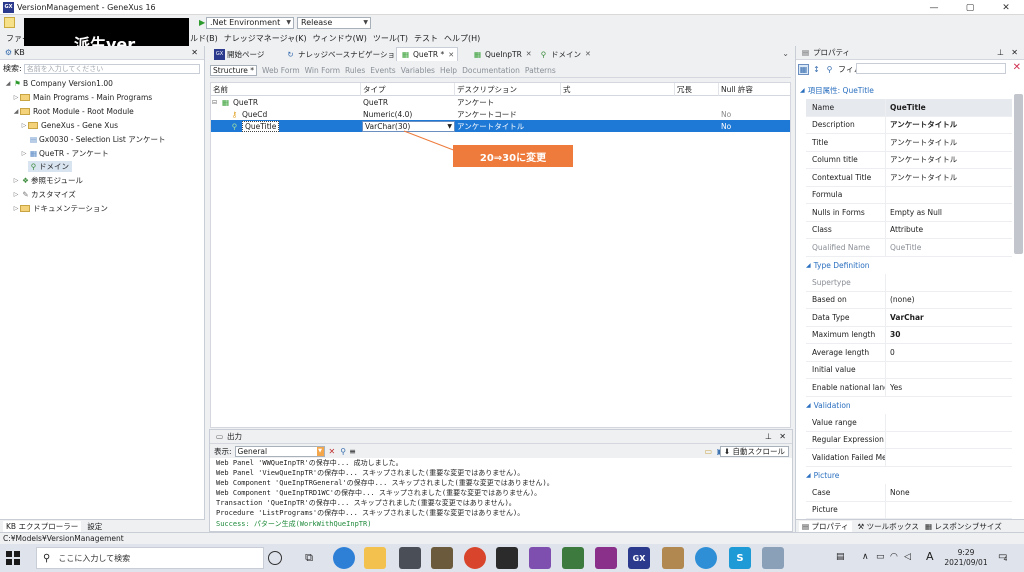 This screenshot has width=1024, height=572. Describe the element at coordinates (865, 557) in the screenshot. I see `tray-chevron-icon: ∧` at that location.